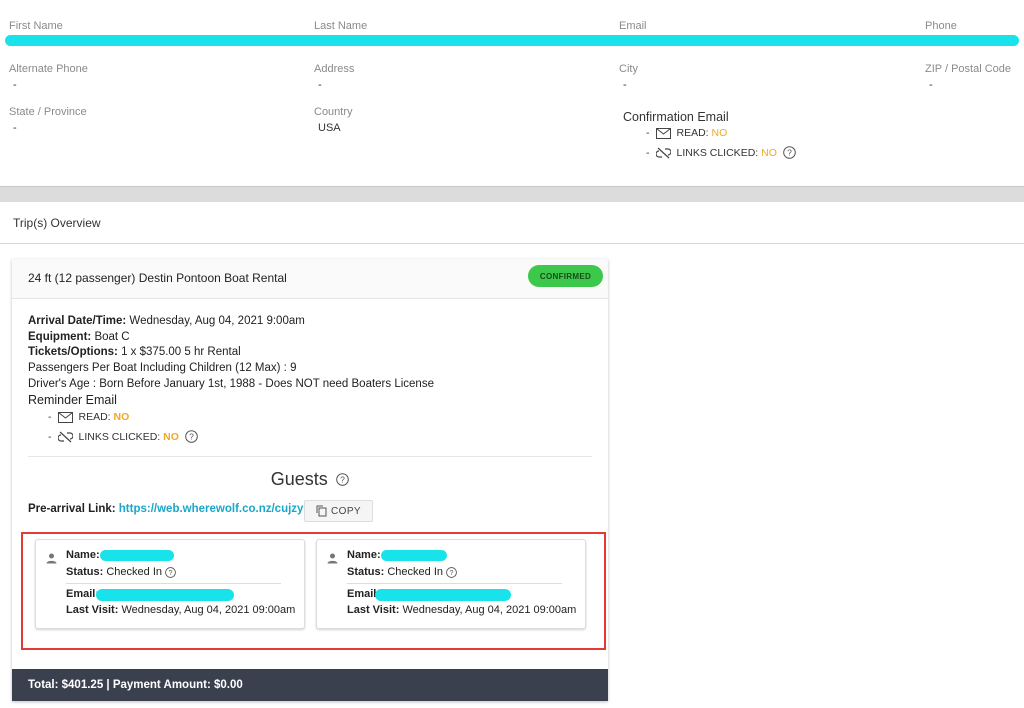 The width and height of the screenshot is (1024, 708). What do you see at coordinates (565, 276) in the screenshot?
I see `status-badge: CONFIRMED` at bounding box center [565, 276].